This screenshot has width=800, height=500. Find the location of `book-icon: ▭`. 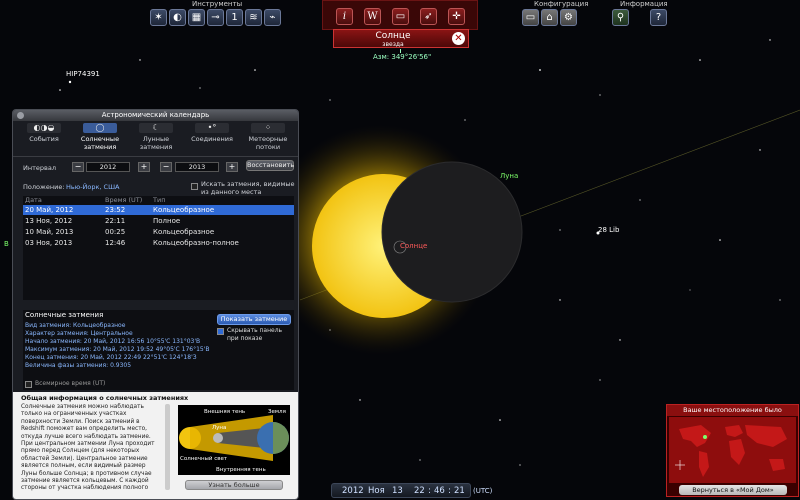

book-icon: ▭ is located at coordinates (400, 16).